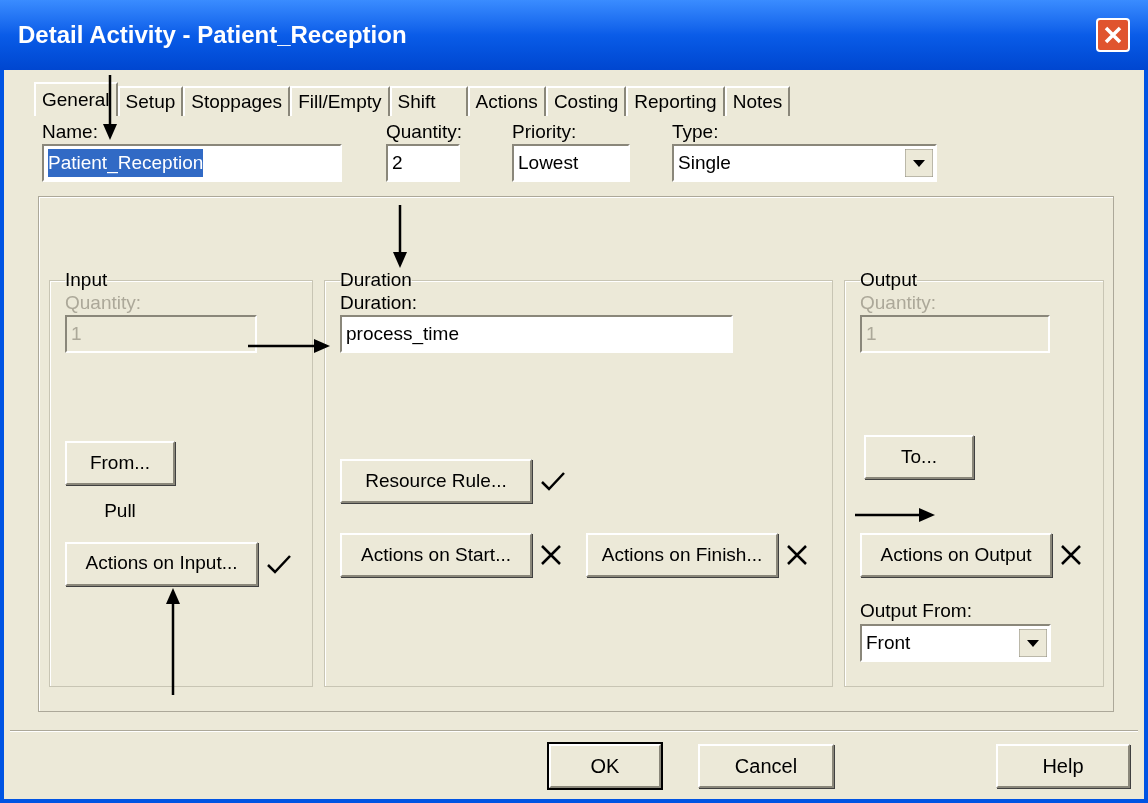 Image resolution: width=1148 pixels, height=803 pixels. Describe the element at coordinates (340, 101) in the screenshot. I see `tab: Fill/Empty` at that location.